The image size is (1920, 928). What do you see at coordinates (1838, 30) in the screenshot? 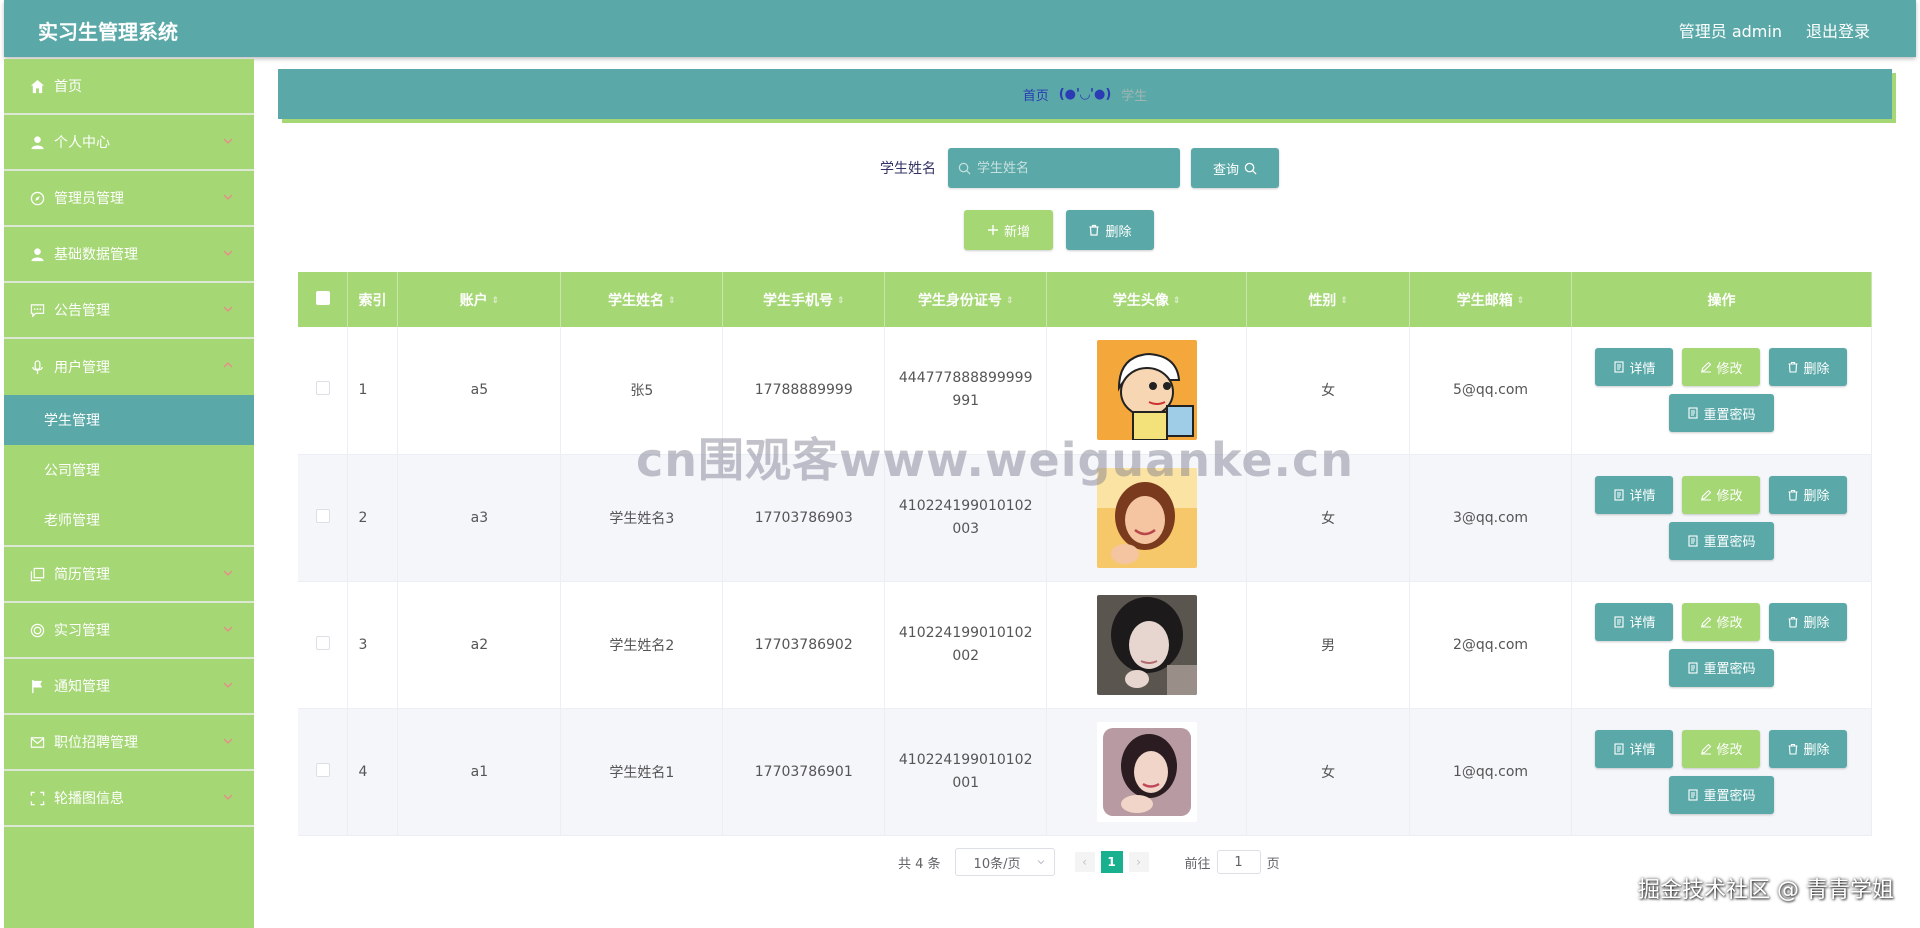
I see `logout-link: 退出登录` at bounding box center [1838, 30].